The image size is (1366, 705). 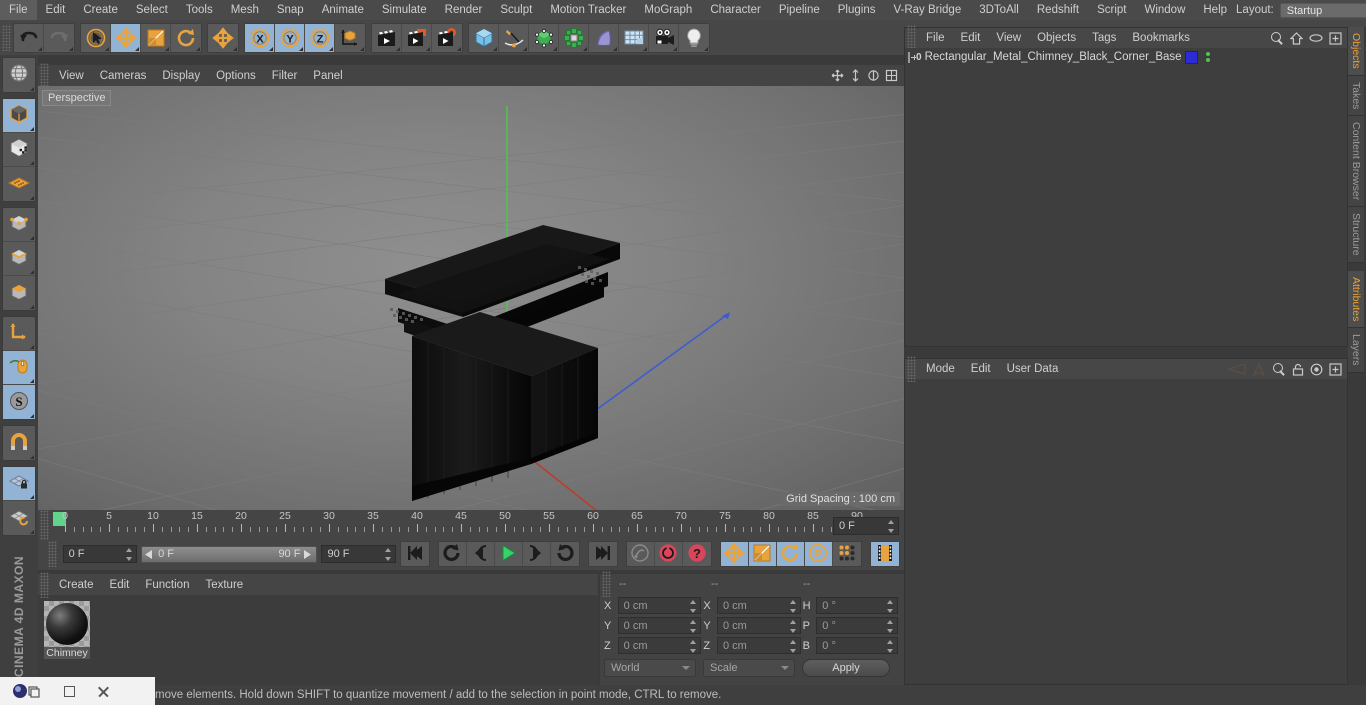 I want to click on current-frame-field: 0 F, so click(x=100, y=554).